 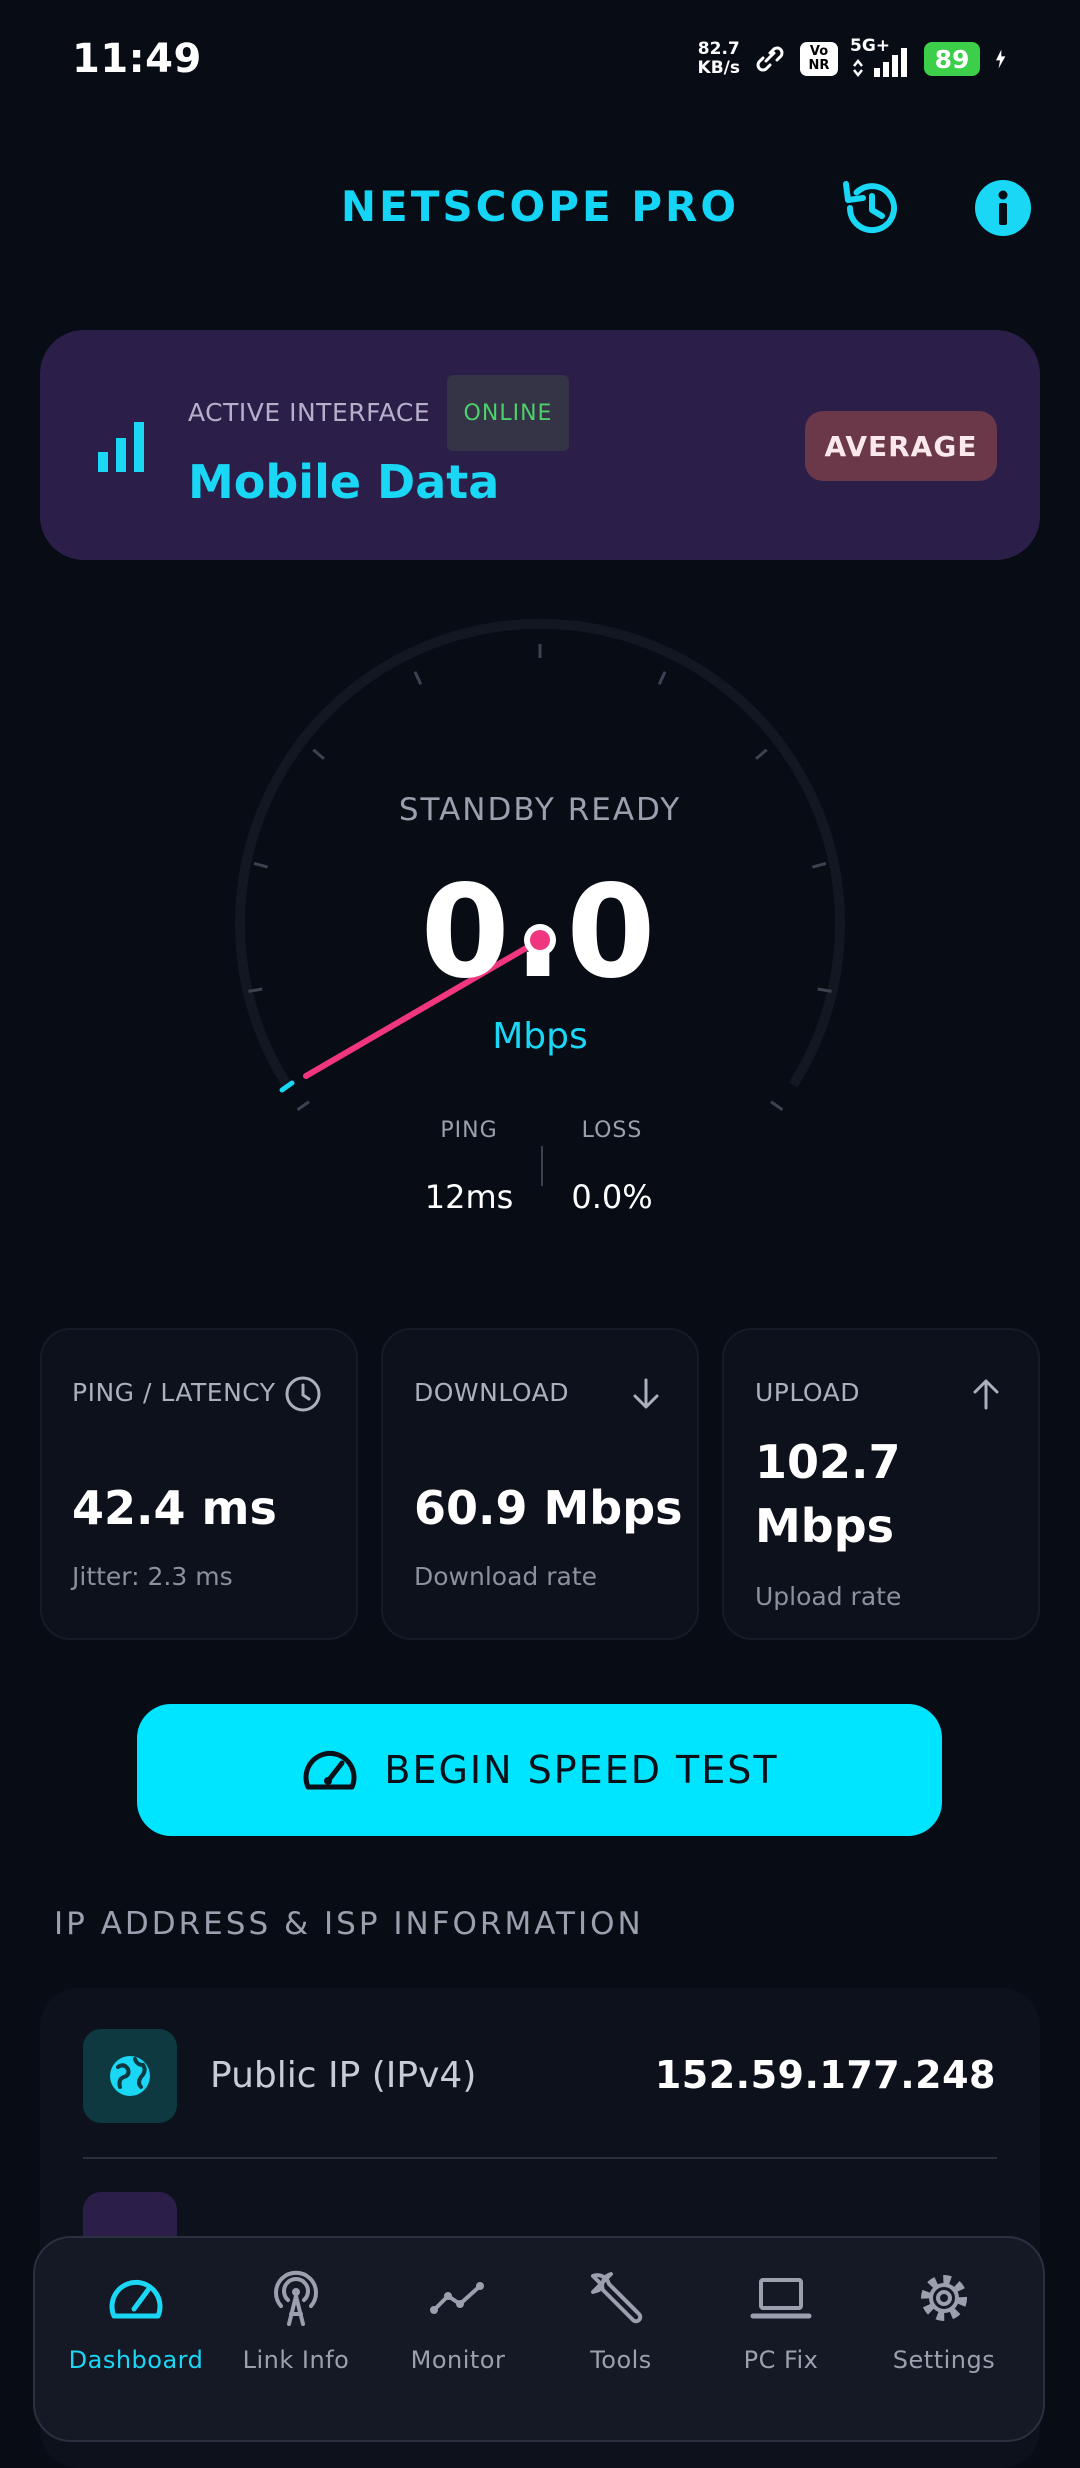 I want to click on quality-badge: AVERAGE, so click(x=901, y=446).